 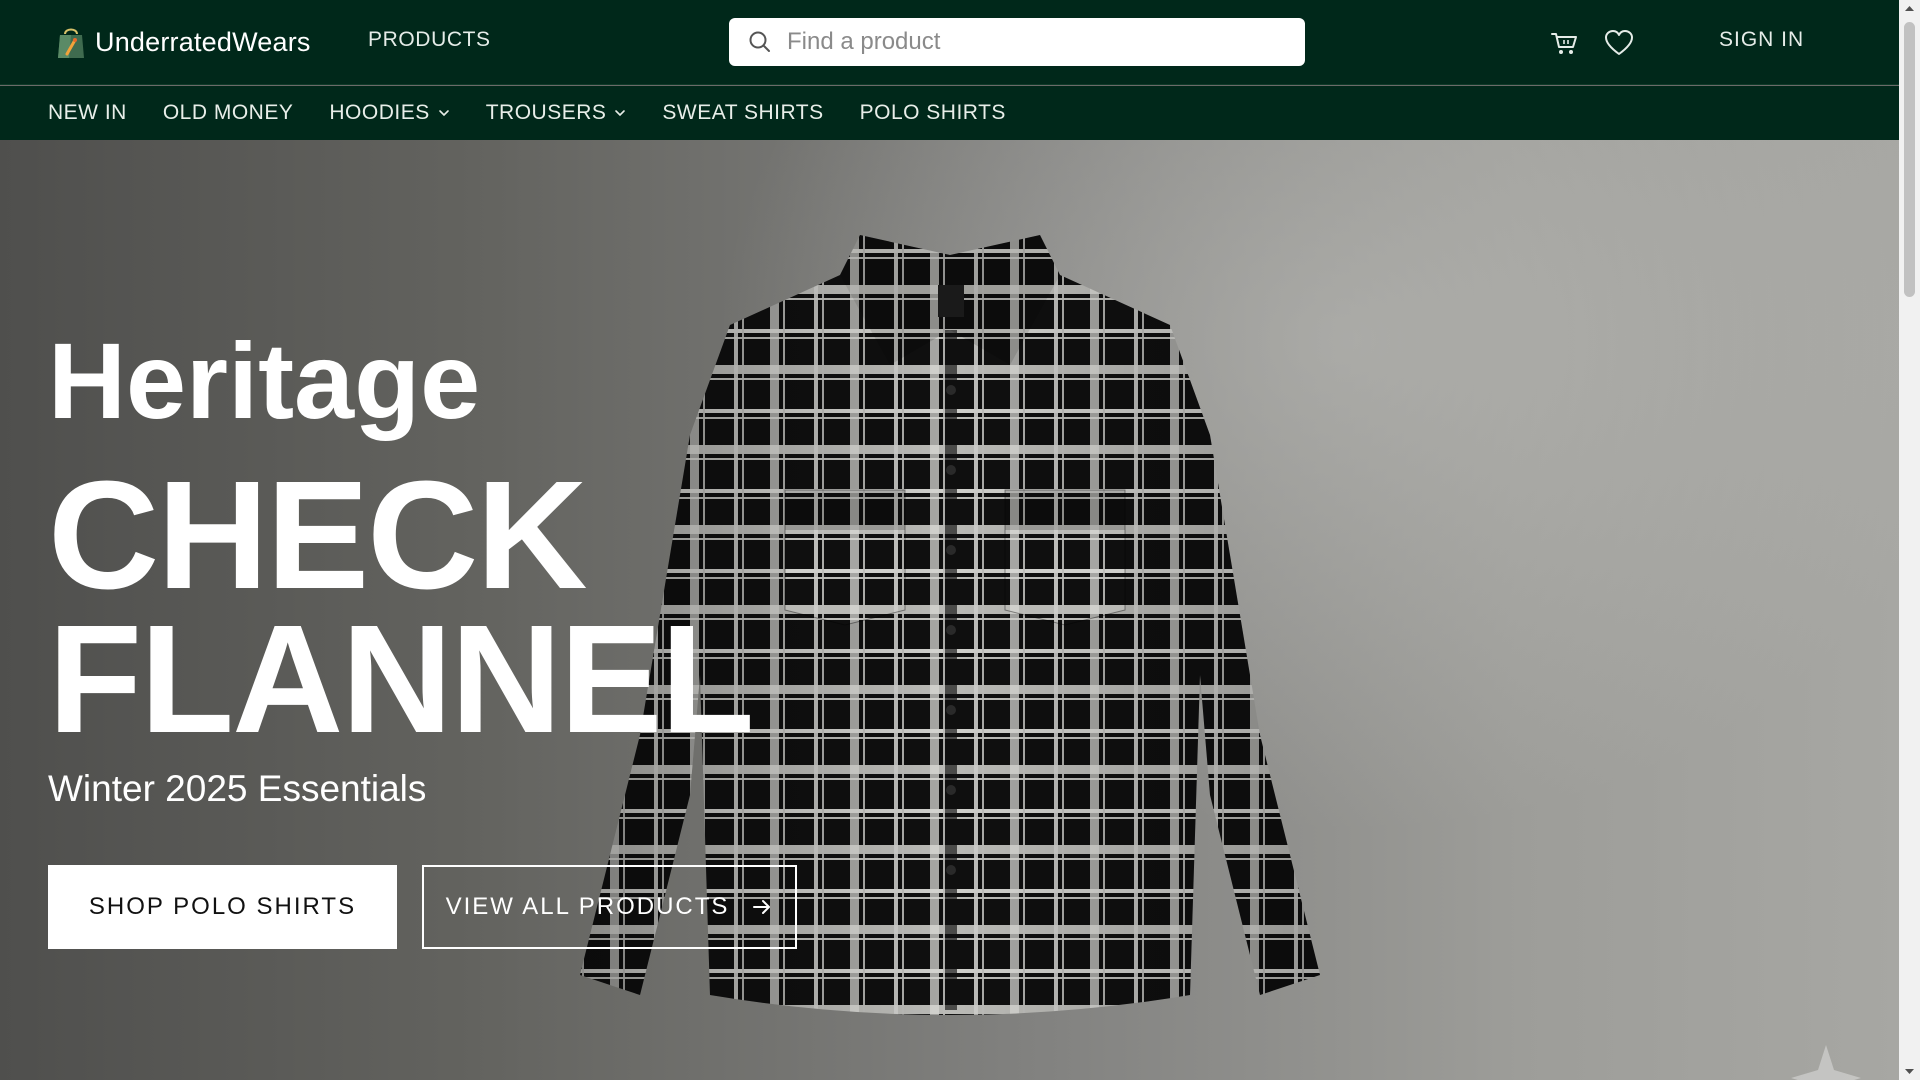 What do you see at coordinates (203, 41) in the screenshot?
I see `brand-name: UnderratedWears` at bounding box center [203, 41].